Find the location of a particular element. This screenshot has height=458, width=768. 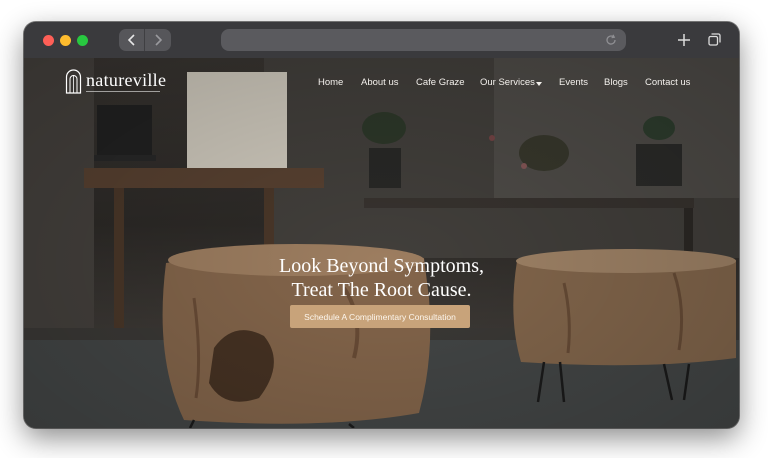

reload-icon is located at coordinates (611, 40).